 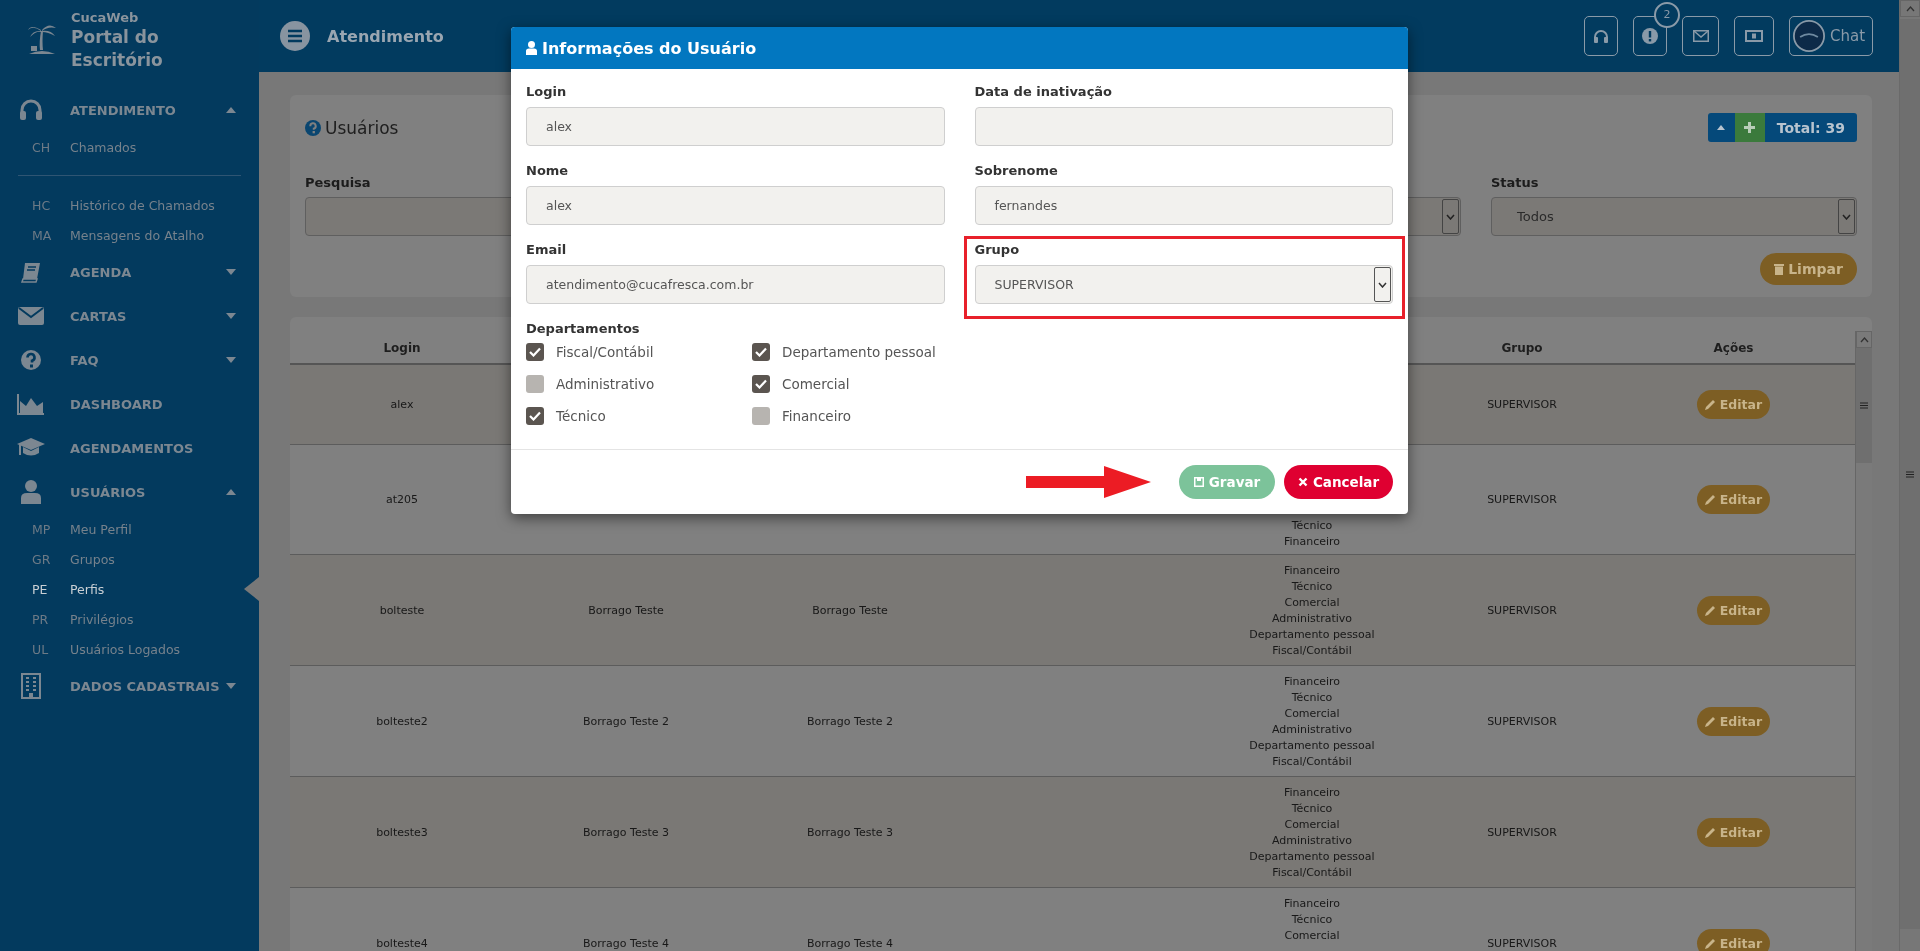 I want to click on plus-icon, so click(x=1750, y=127).